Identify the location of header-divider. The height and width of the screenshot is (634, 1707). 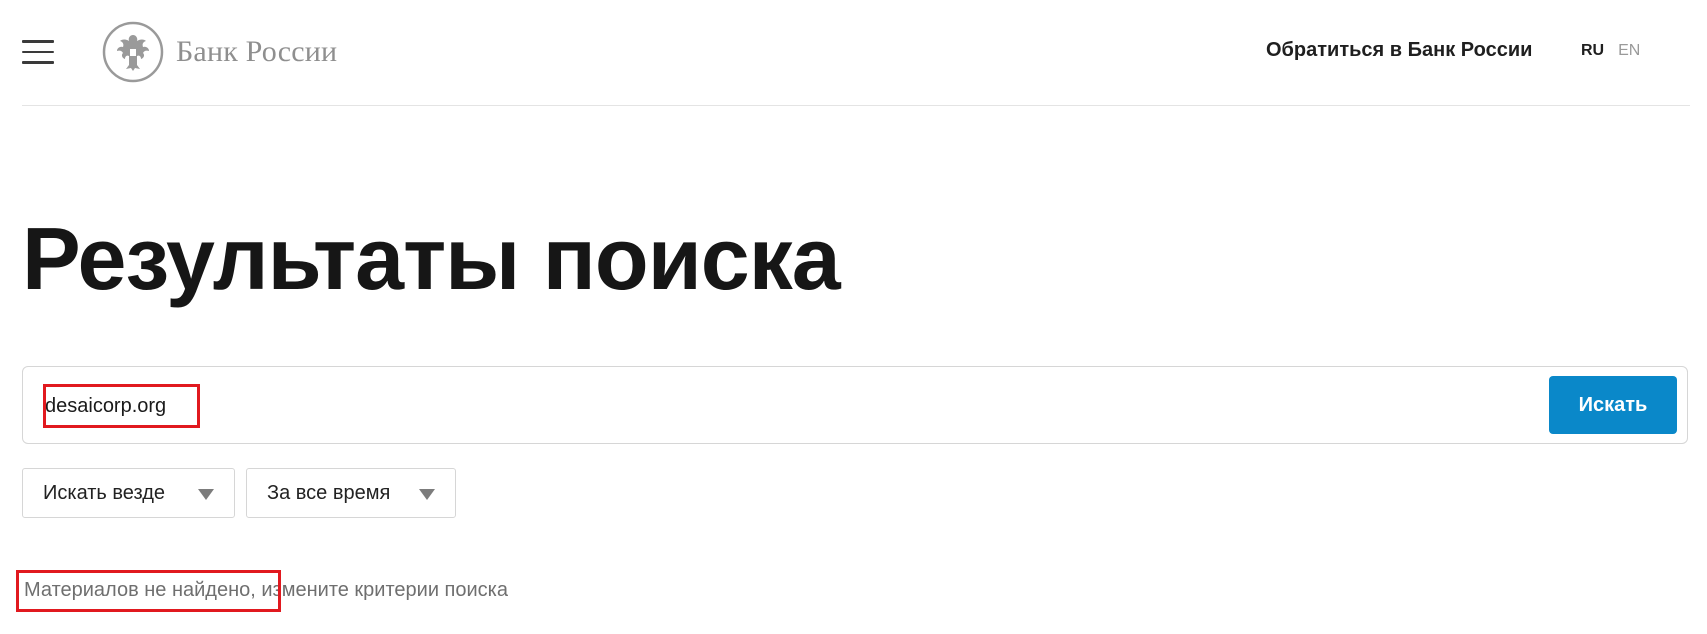
(856, 105).